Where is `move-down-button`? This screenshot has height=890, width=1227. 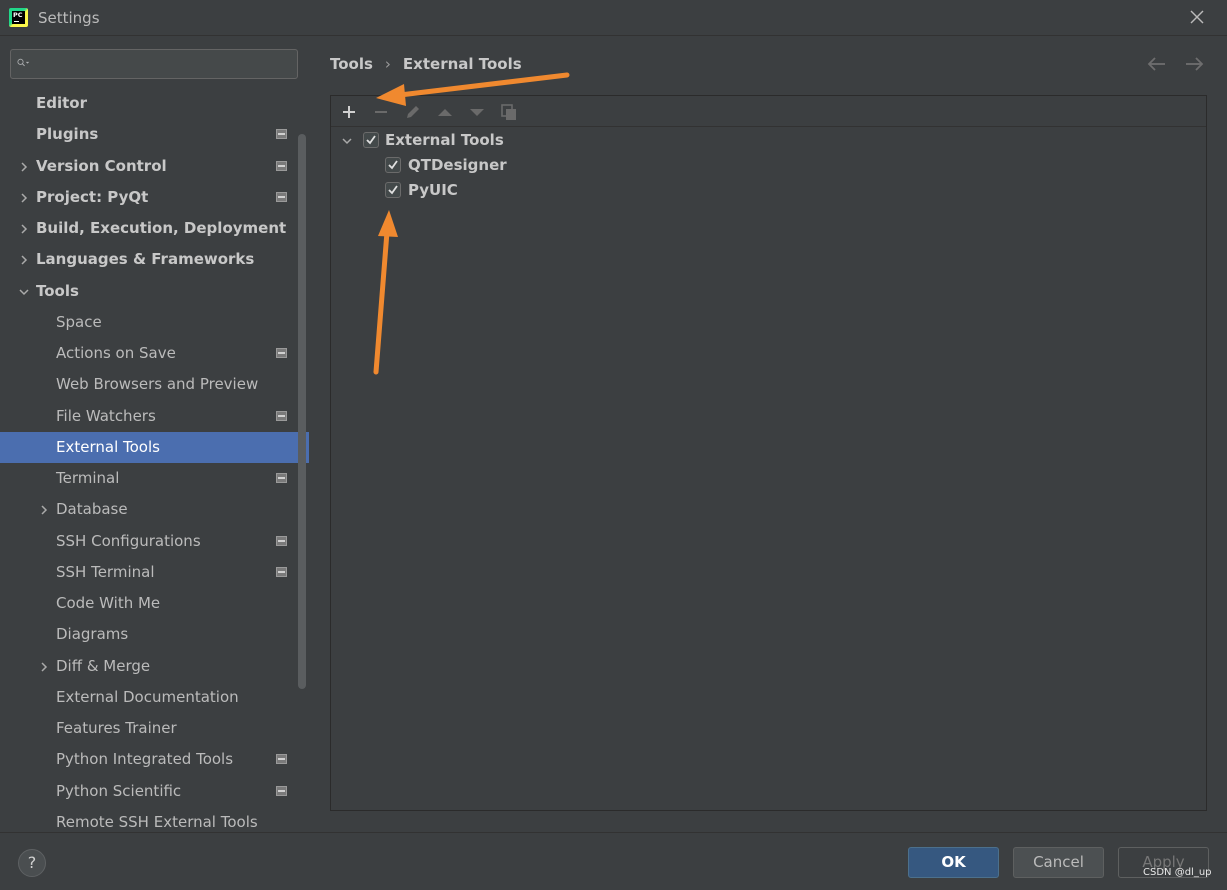 move-down-button is located at coordinates (477, 112).